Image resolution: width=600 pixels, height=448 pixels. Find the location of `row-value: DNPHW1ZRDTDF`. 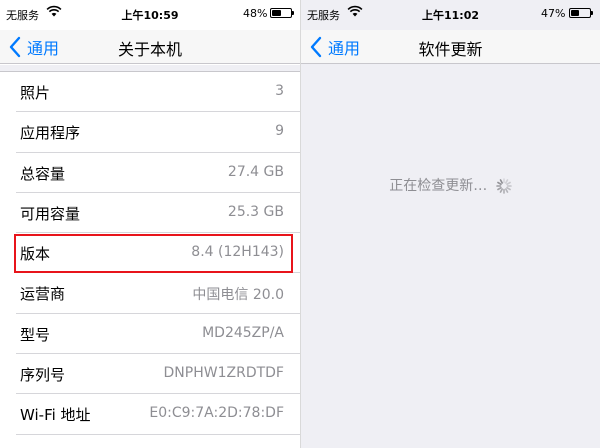

row-value: DNPHW1ZRDTDF is located at coordinates (223, 373).